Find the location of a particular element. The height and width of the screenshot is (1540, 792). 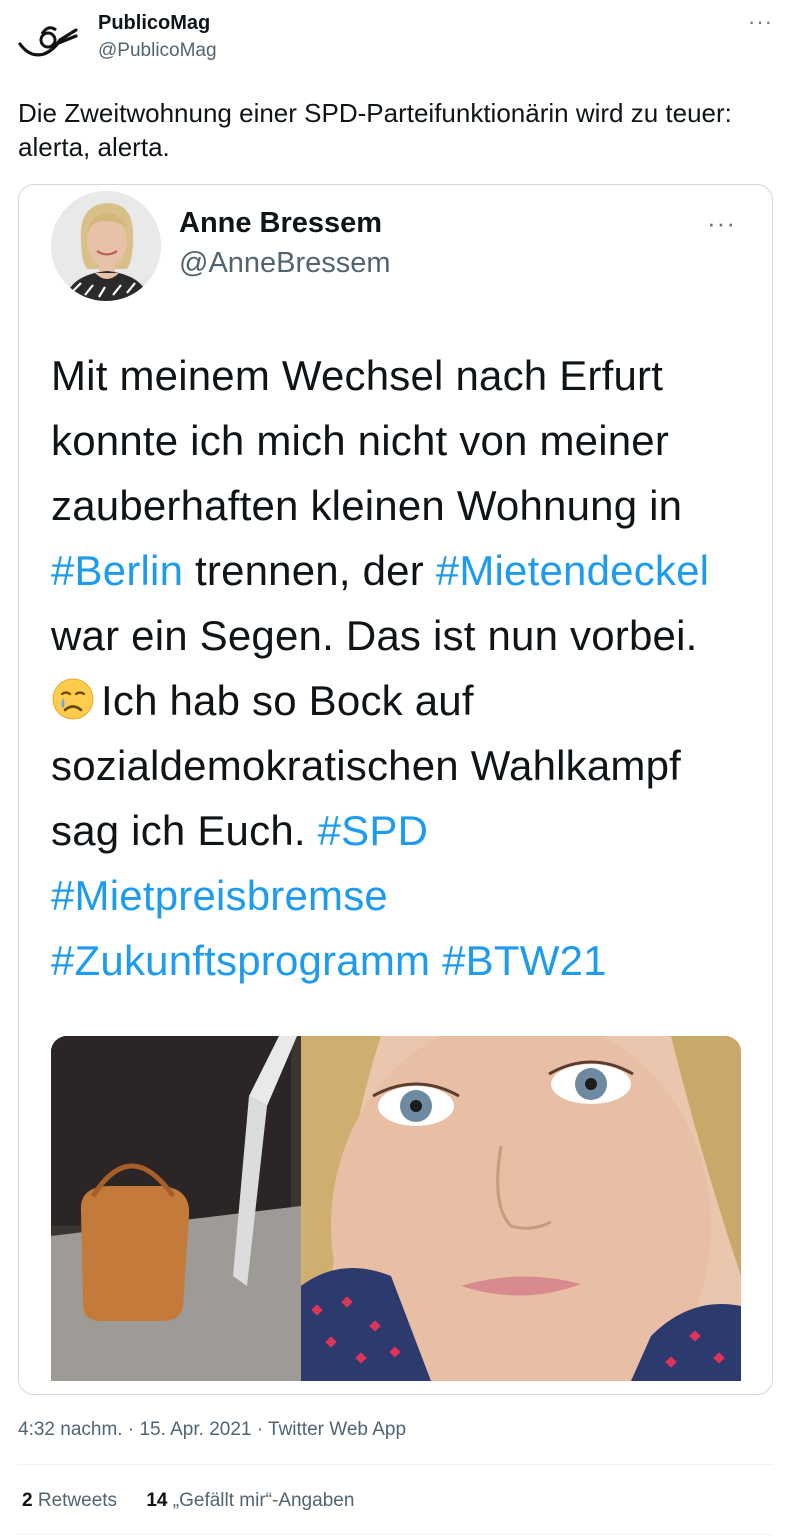

likes-count: 14 is located at coordinates (157, 1500).